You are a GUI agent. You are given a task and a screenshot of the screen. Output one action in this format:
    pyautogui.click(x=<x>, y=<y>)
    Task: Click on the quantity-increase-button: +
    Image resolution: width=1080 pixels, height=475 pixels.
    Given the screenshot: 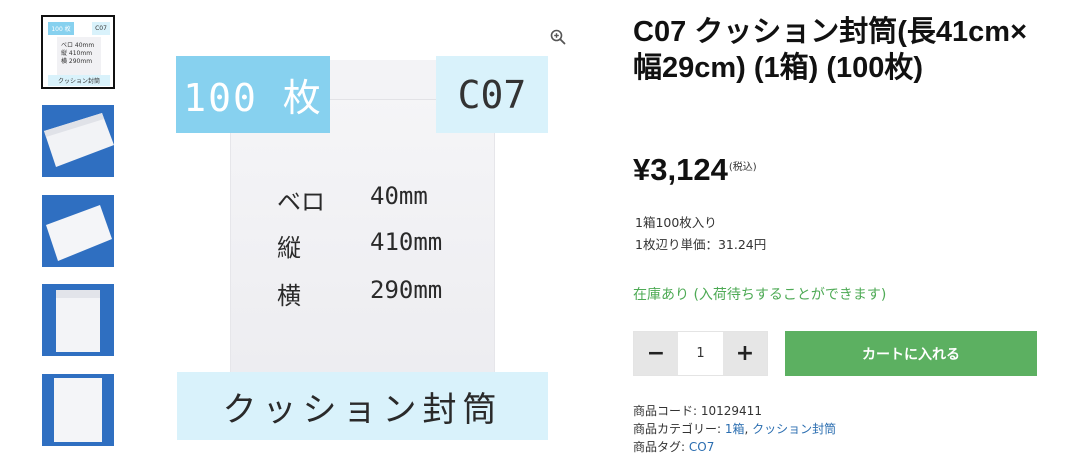 What is the action you would take?
    pyautogui.click(x=745, y=353)
    